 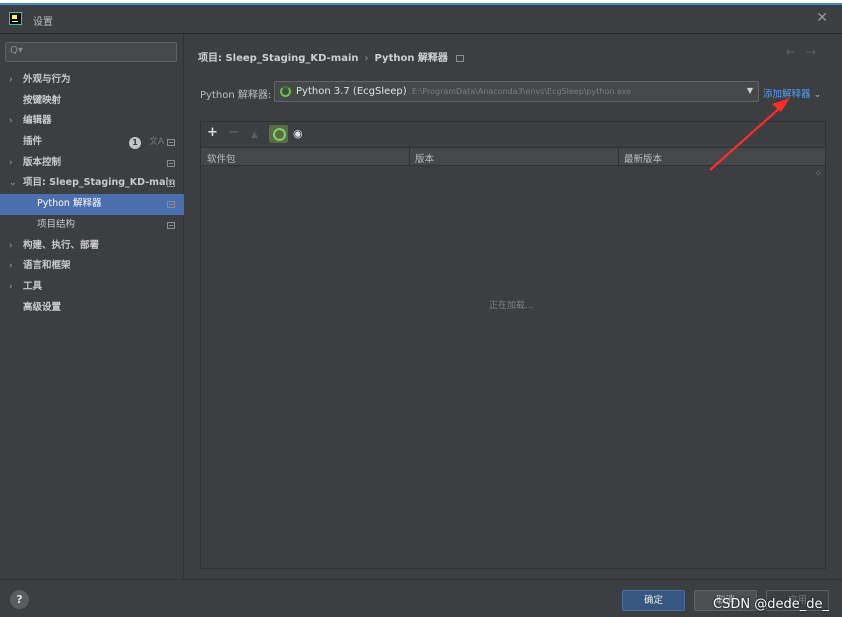 I want to click on add-interpreter-label: 添加解释器, so click(x=787, y=94).